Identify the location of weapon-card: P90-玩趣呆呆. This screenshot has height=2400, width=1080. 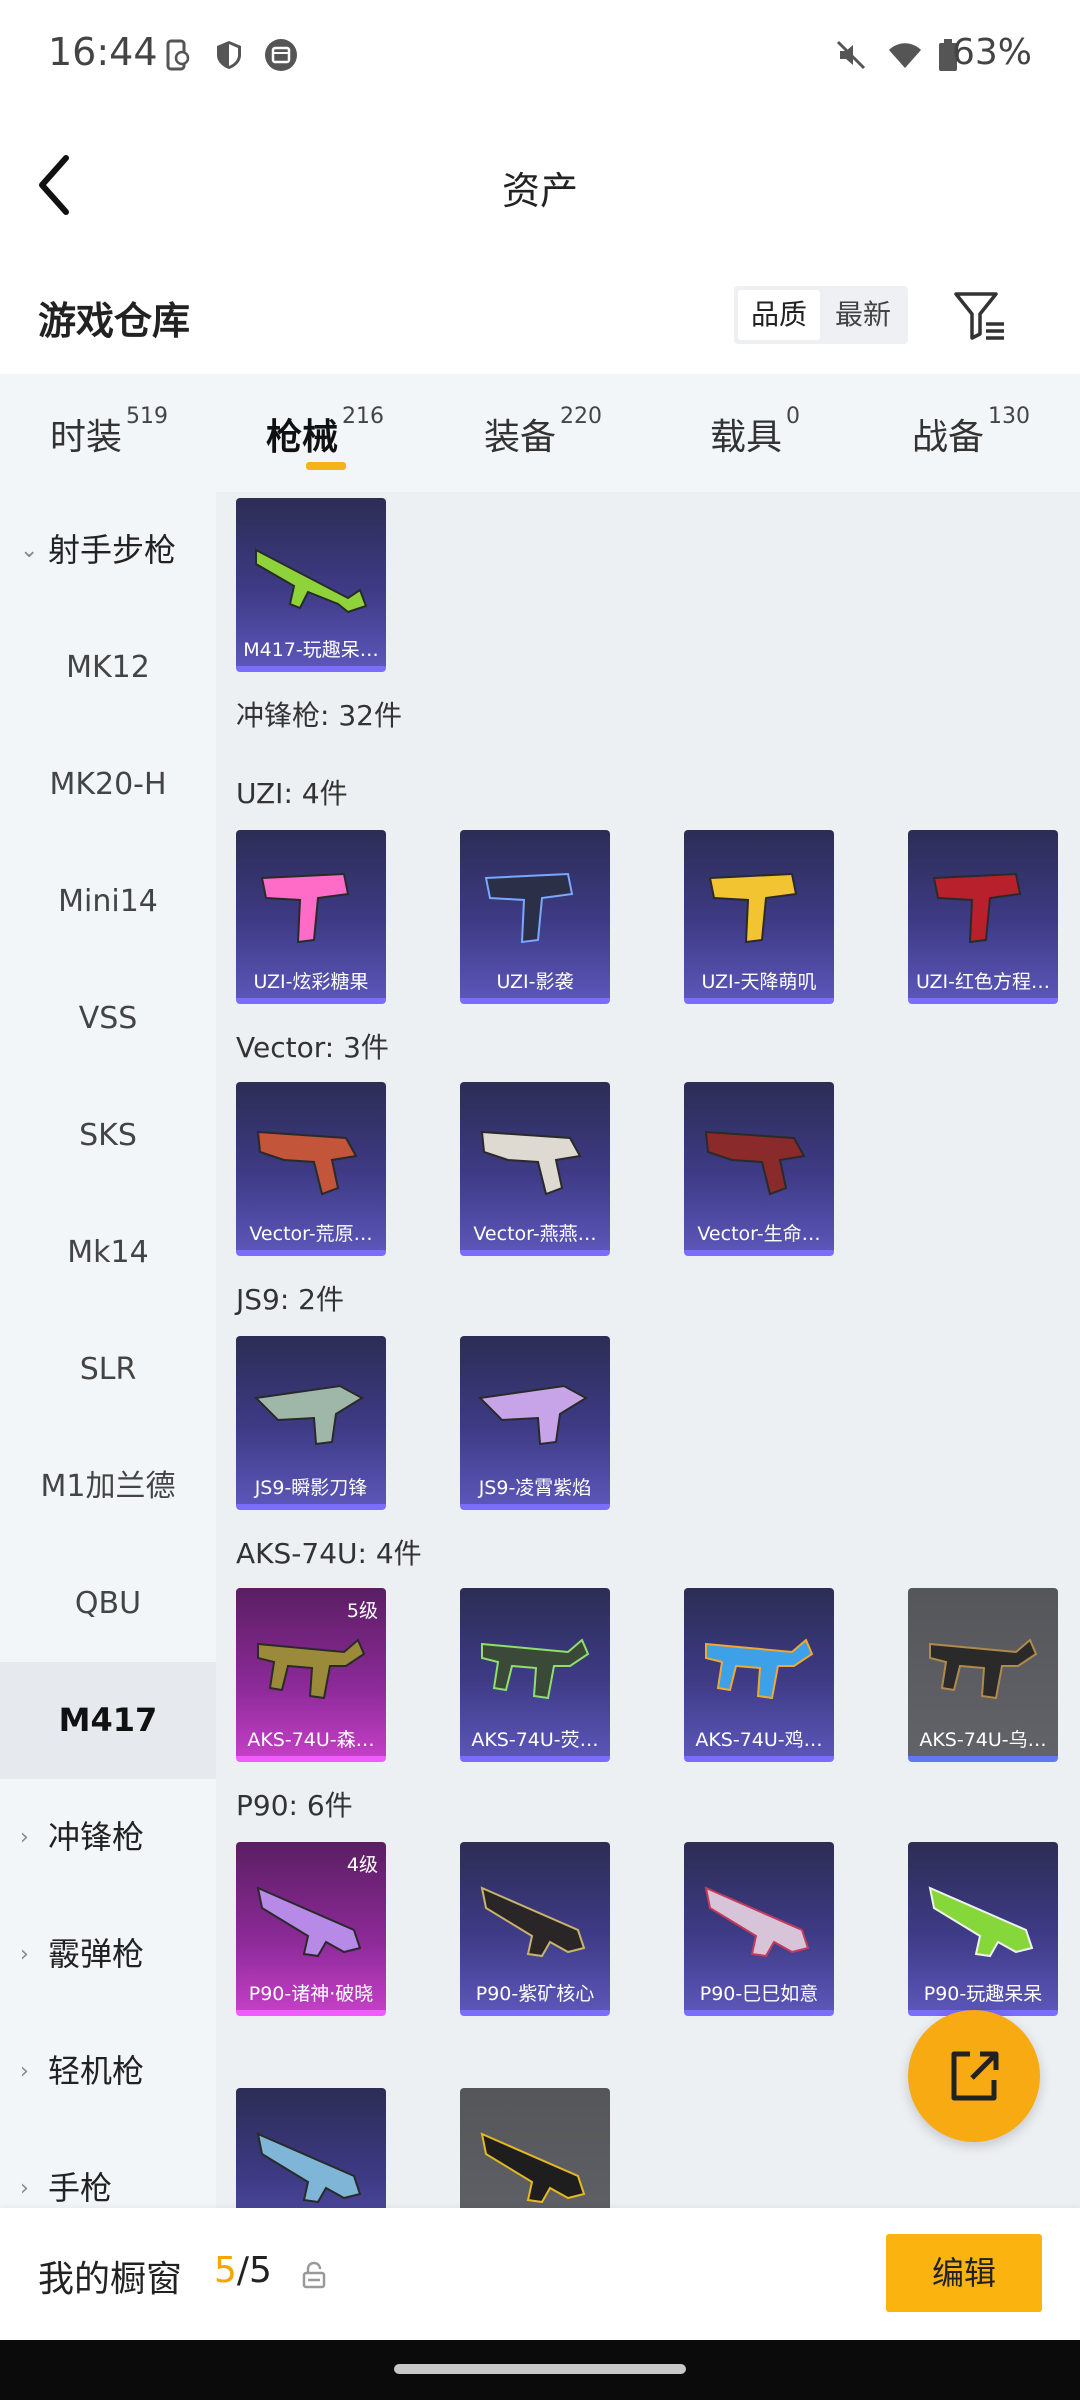
(983, 1929).